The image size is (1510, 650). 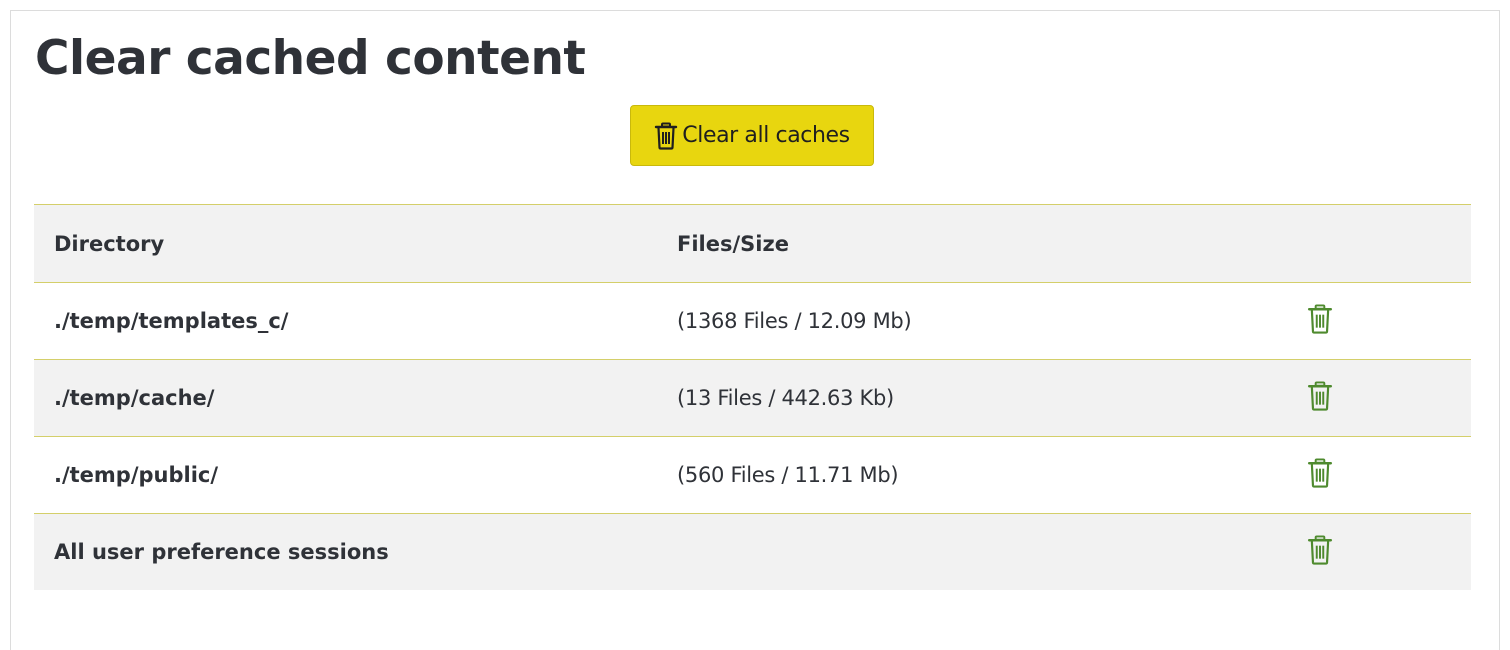 What do you see at coordinates (766, 135) in the screenshot?
I see `clear-all-caches-label: Clear all caches` at bounding box center [766, 135].